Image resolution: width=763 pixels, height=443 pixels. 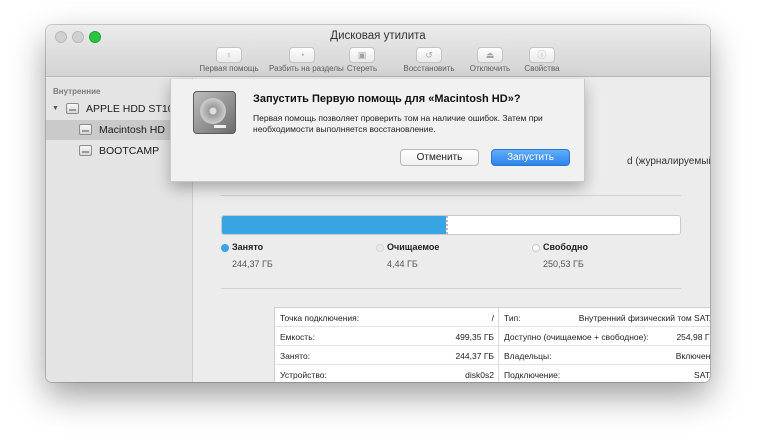 I want to click on erase-icon: ▣, so click(x=362, y=55).